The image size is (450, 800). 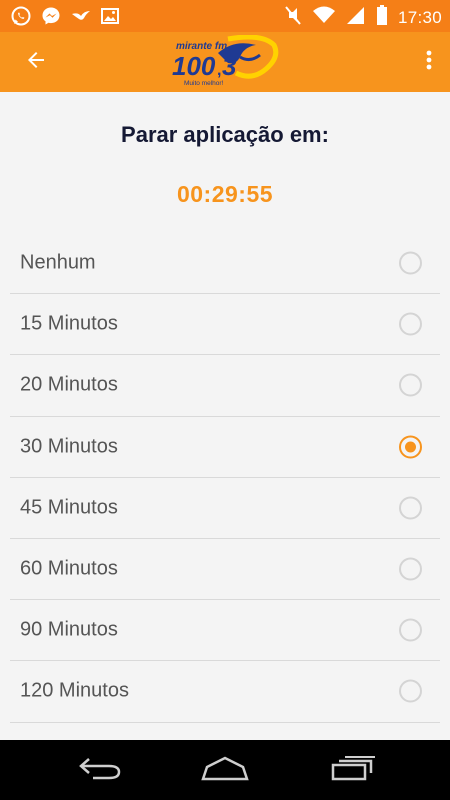 What do you see at coordinates (69, 446) in the screenshot?
I see `option-label: 30 Minutos` at bounding box center [69, 446].